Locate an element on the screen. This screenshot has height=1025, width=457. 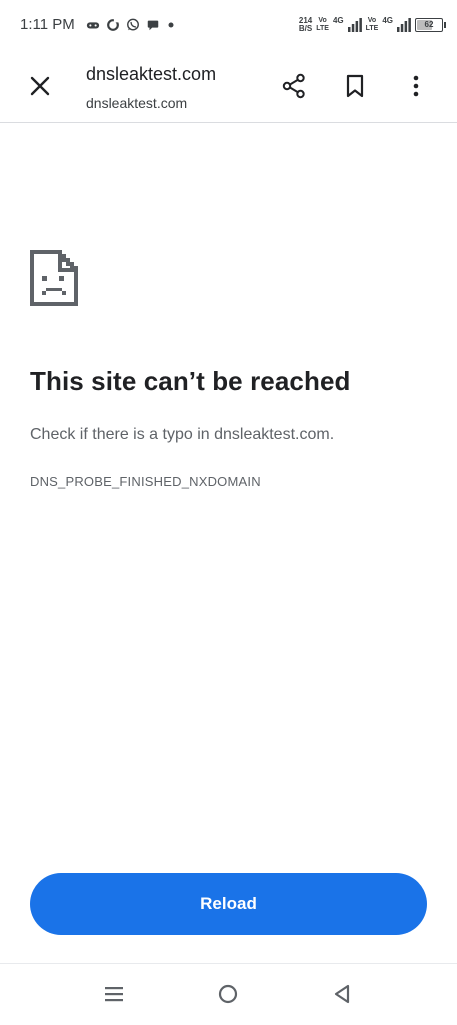
page-title: dnsleaktest.com is located at coordinates (151, 74).